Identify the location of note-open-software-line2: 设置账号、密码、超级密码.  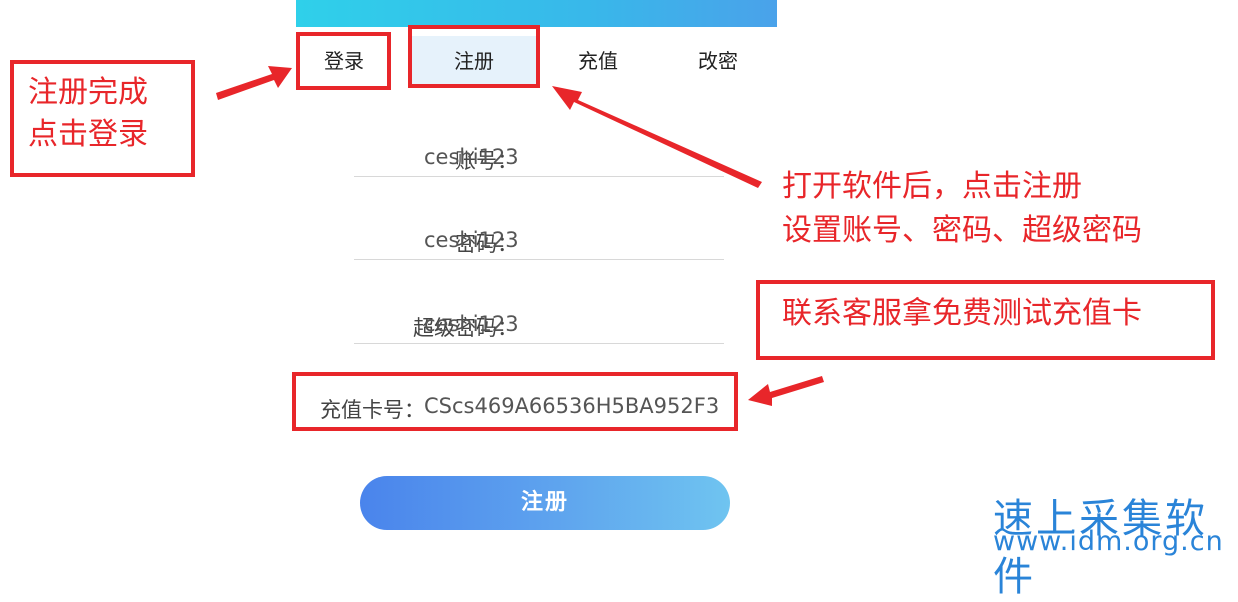
(962, 230).